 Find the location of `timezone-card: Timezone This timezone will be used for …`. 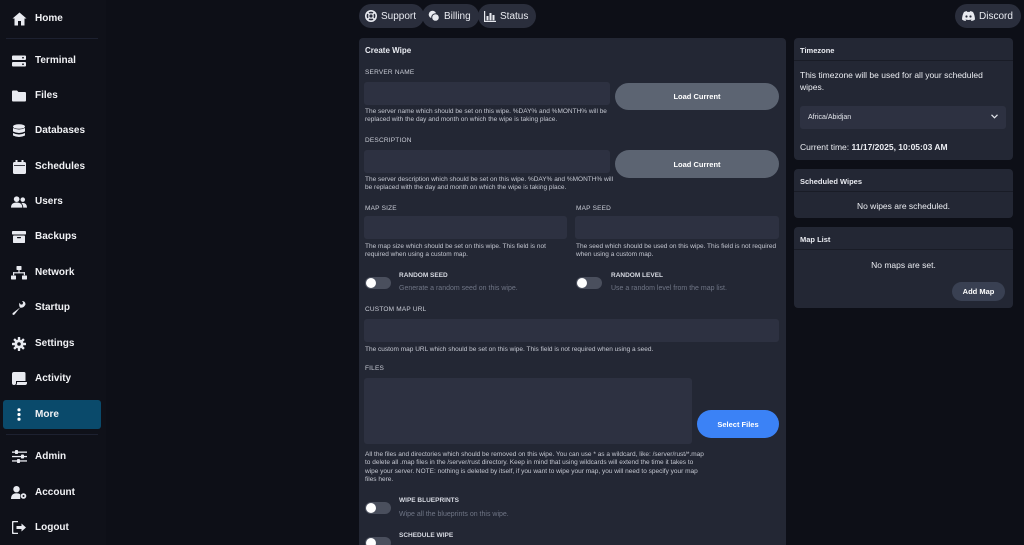

timezone-card: Timezone This timezone will be used for … is located at coordinates (903, 99).